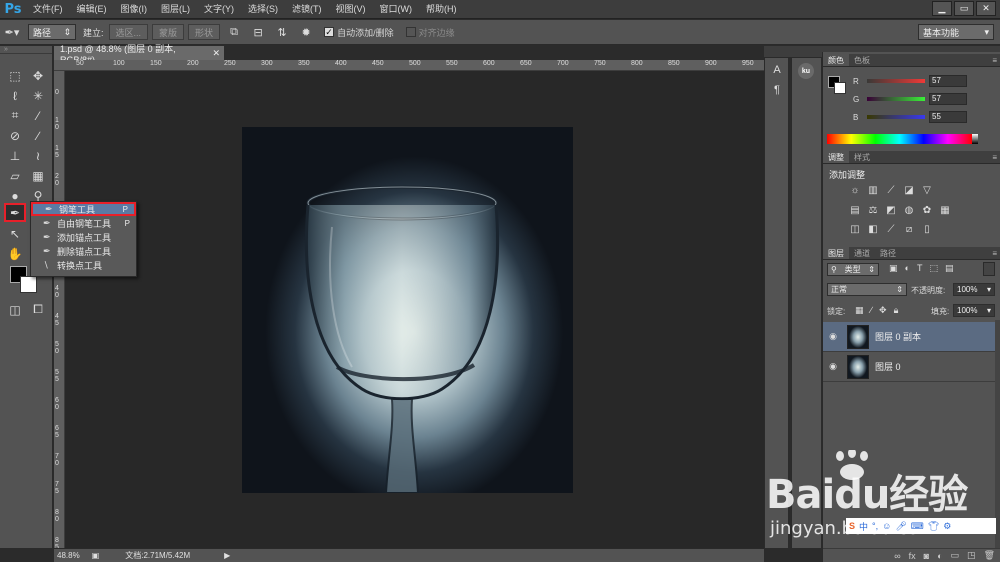  Describe the element at coordinates (927, 211) in the screenshot. I see `channel-mixer-icon: ✿` at that location.